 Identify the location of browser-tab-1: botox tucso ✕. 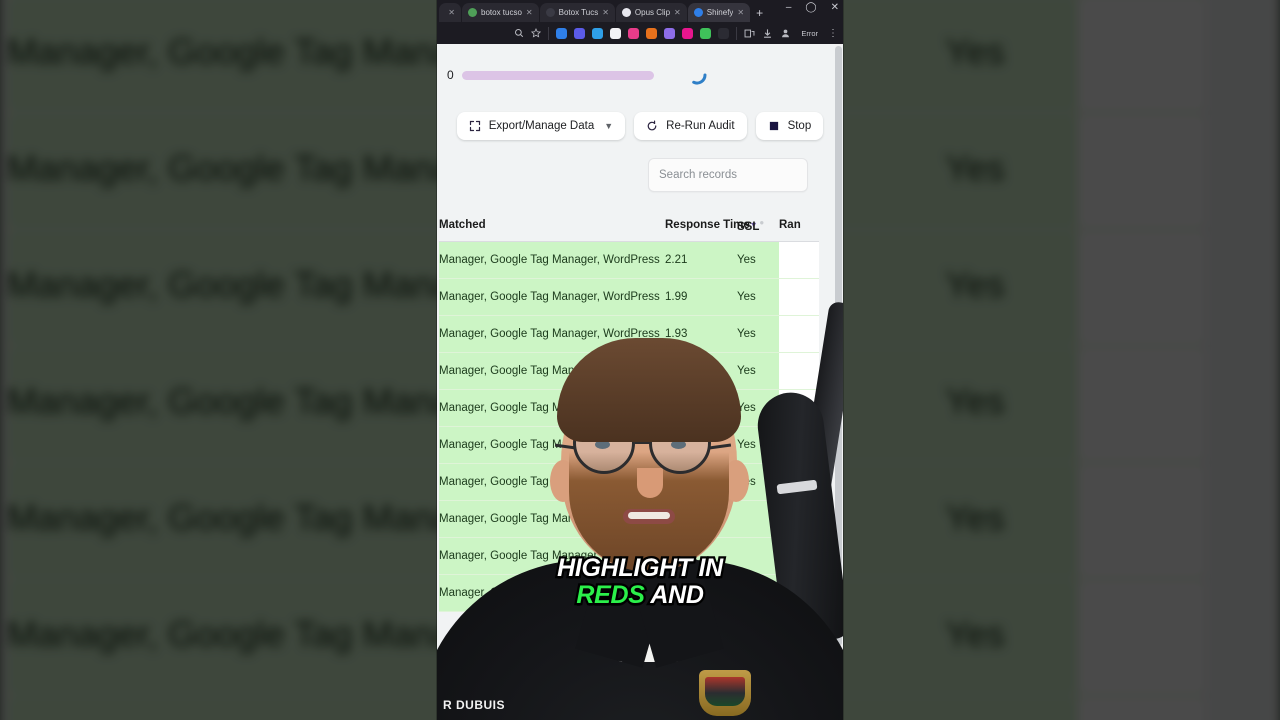
(500, 12).